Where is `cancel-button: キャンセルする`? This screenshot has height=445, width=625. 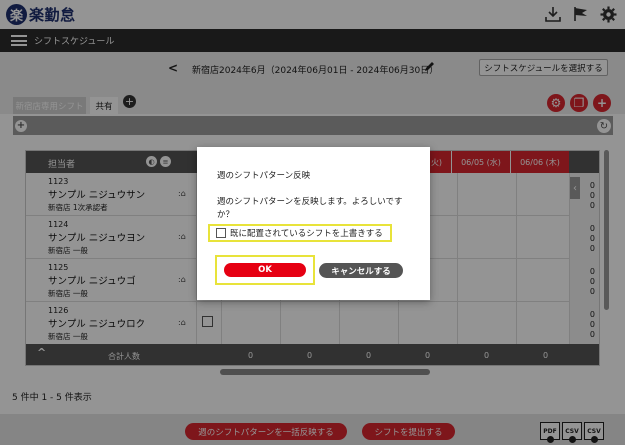 cancel-button: キャンセルする is located at coordinates (361, 270).